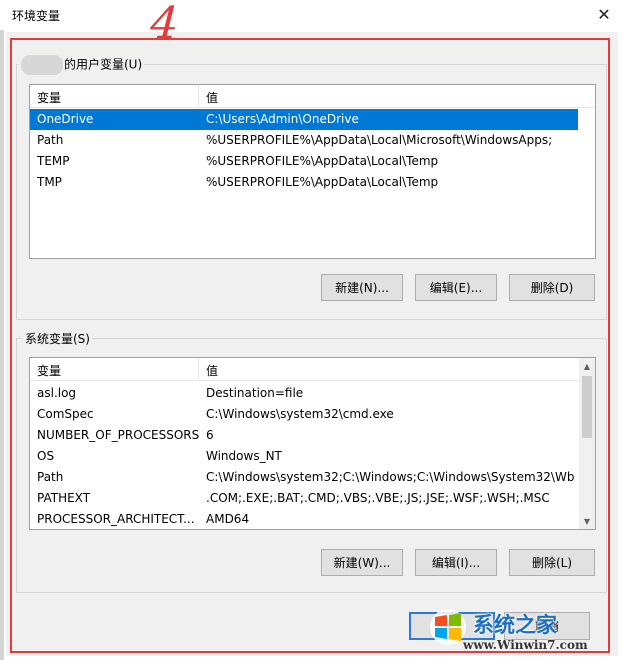 This screenshot has height=660, width=623. What do you see at coordinates (587, 443) in the screenshot?
I see `vertical-scrollbar: ▲ ▼` at bounding box center [587, 443].